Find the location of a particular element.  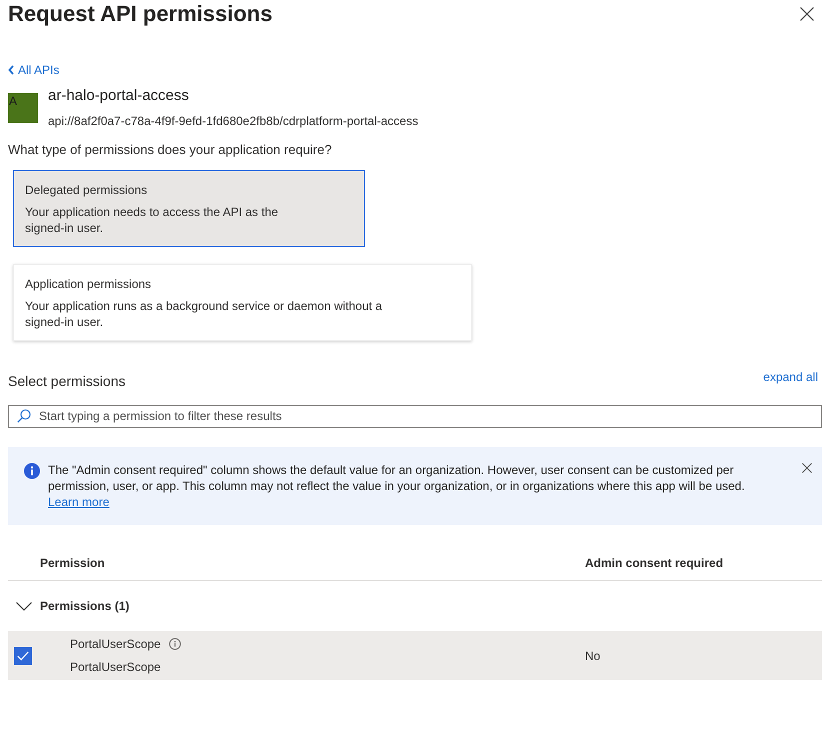

option-title: Delegated permissions is located at coordinates (86, 190).